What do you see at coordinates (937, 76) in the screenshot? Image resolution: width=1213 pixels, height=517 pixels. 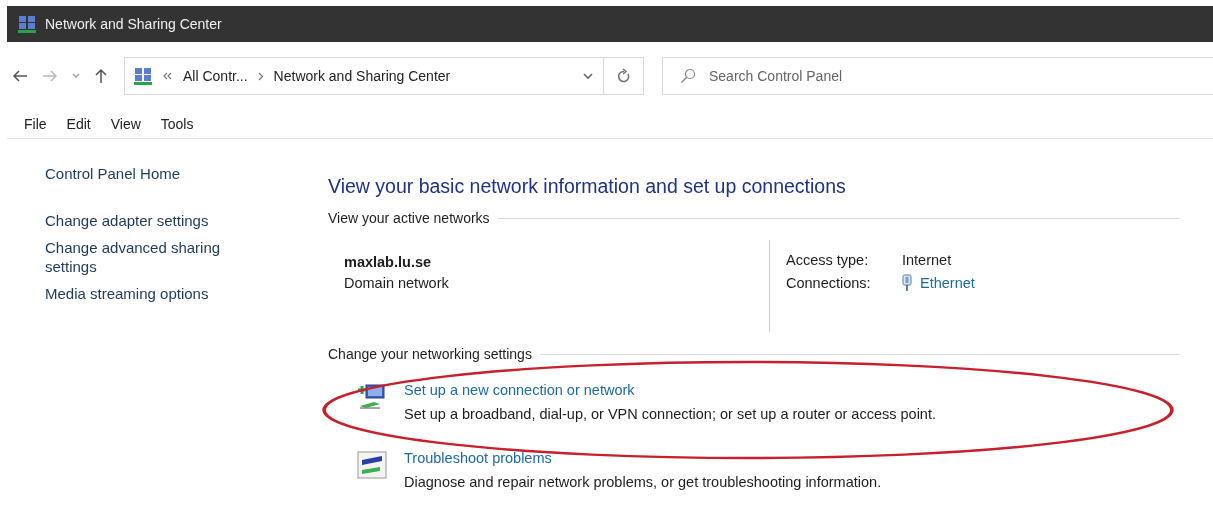 I see `search-field: Search Control Panel` at bounding box center [937, 76].